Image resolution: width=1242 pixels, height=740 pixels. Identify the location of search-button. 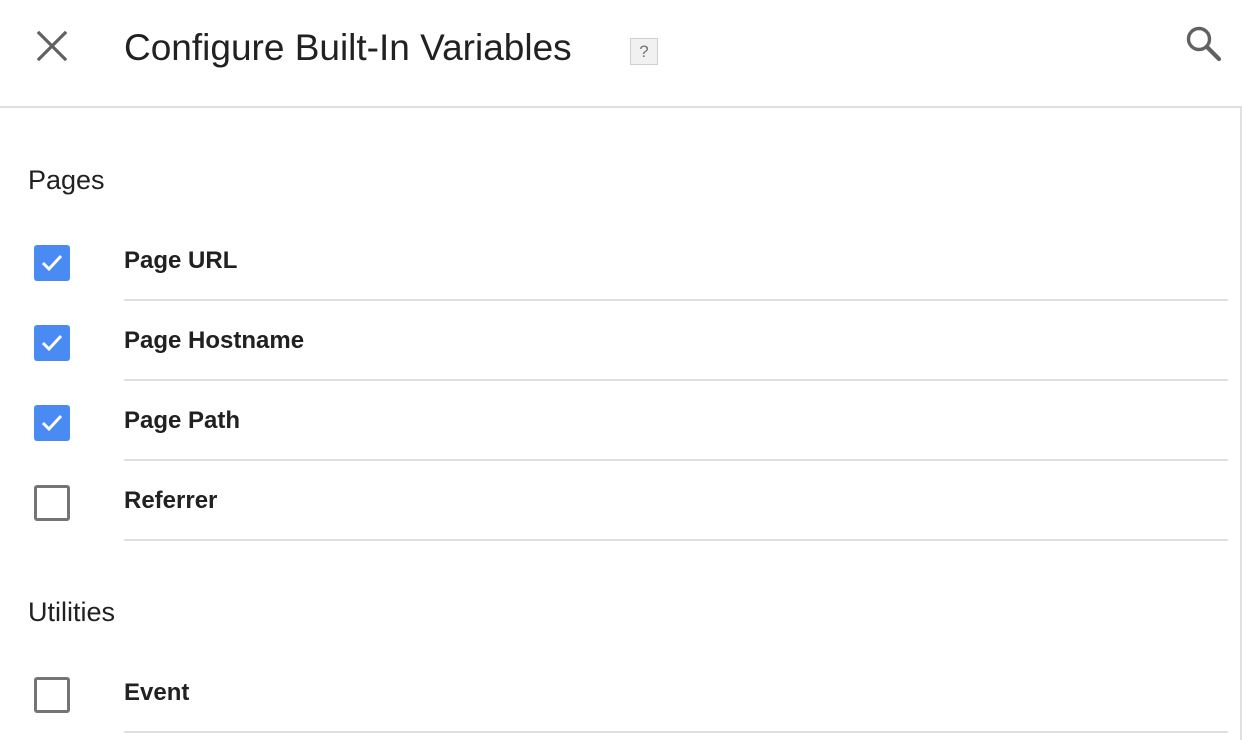
(1204, 46).